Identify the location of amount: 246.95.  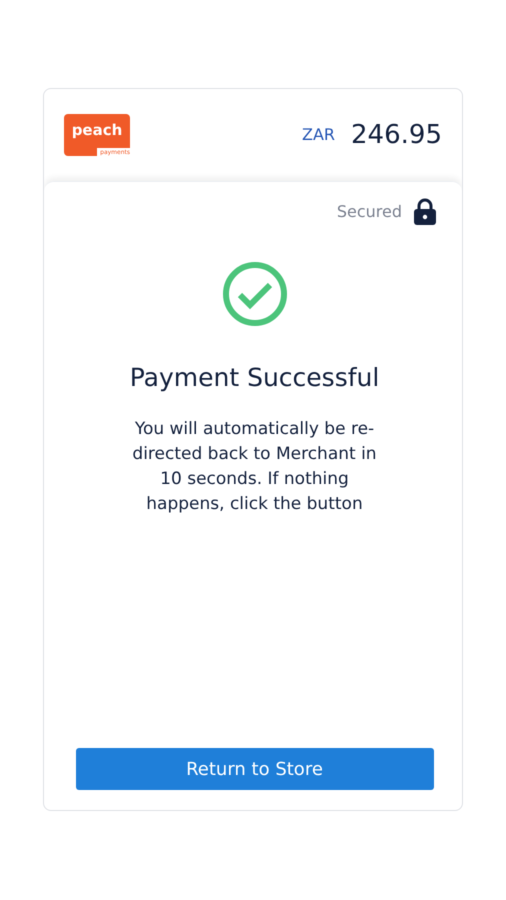
(396, 135).